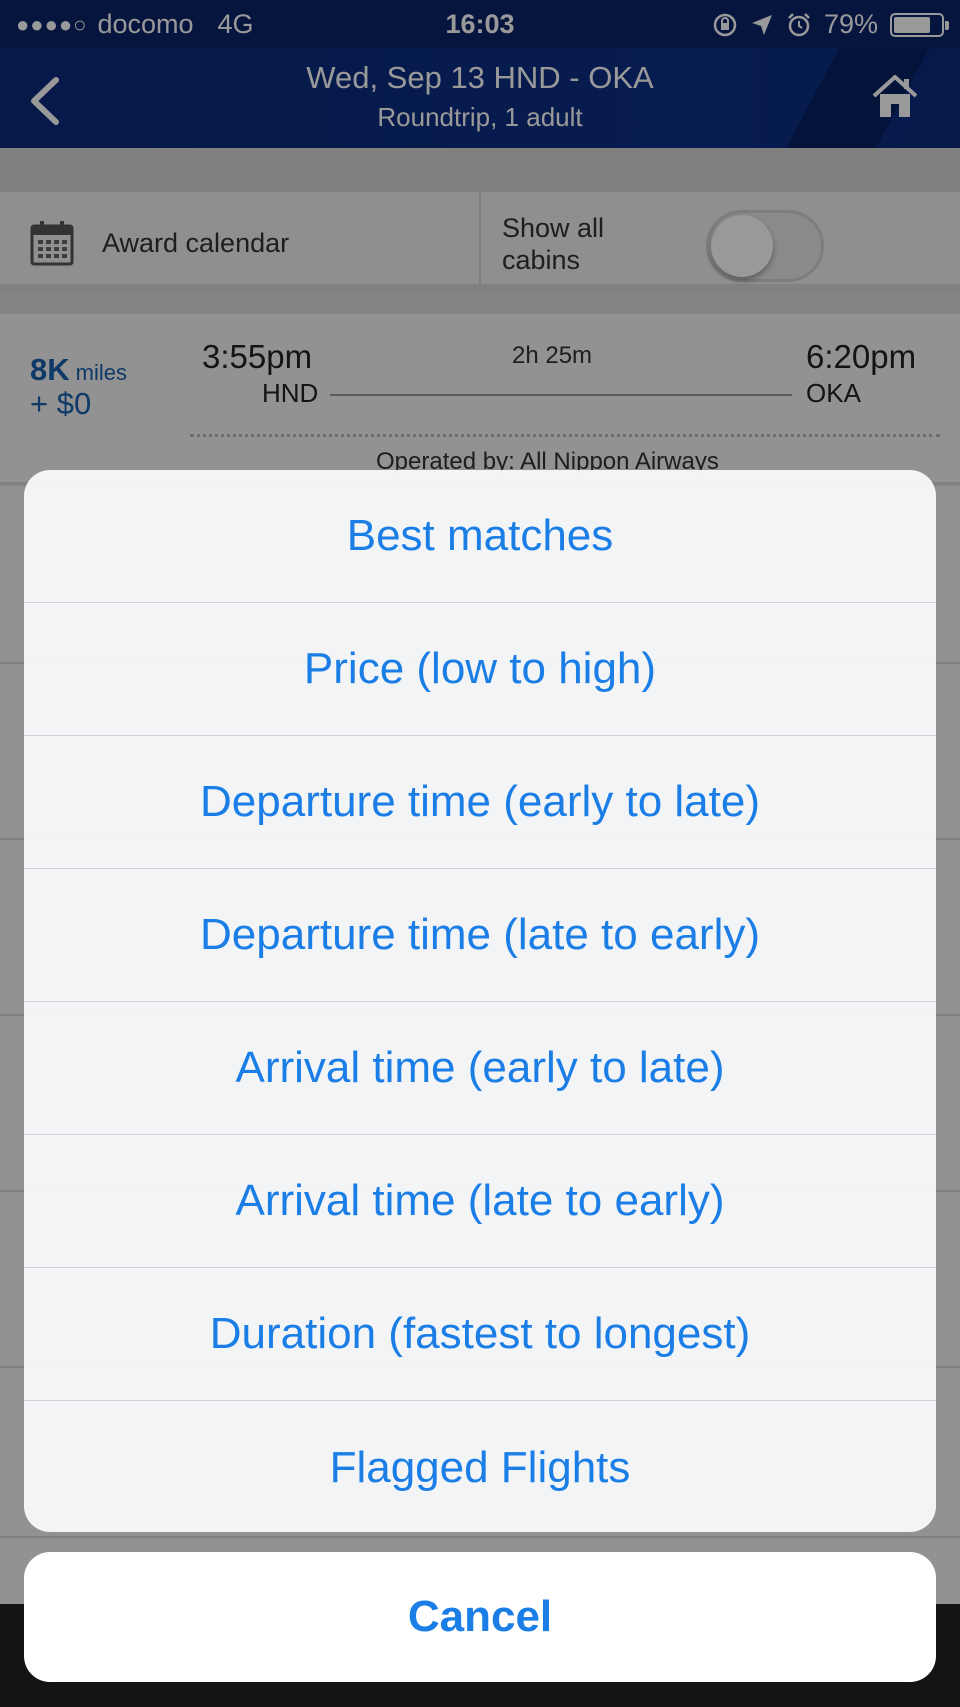 The height and width of the screenshot is (1707, 960). Describe the element at coordinates (480, 935) in the screenshot. I see `sort-option-departure-late-early: Departure time (late to early)` at that location.